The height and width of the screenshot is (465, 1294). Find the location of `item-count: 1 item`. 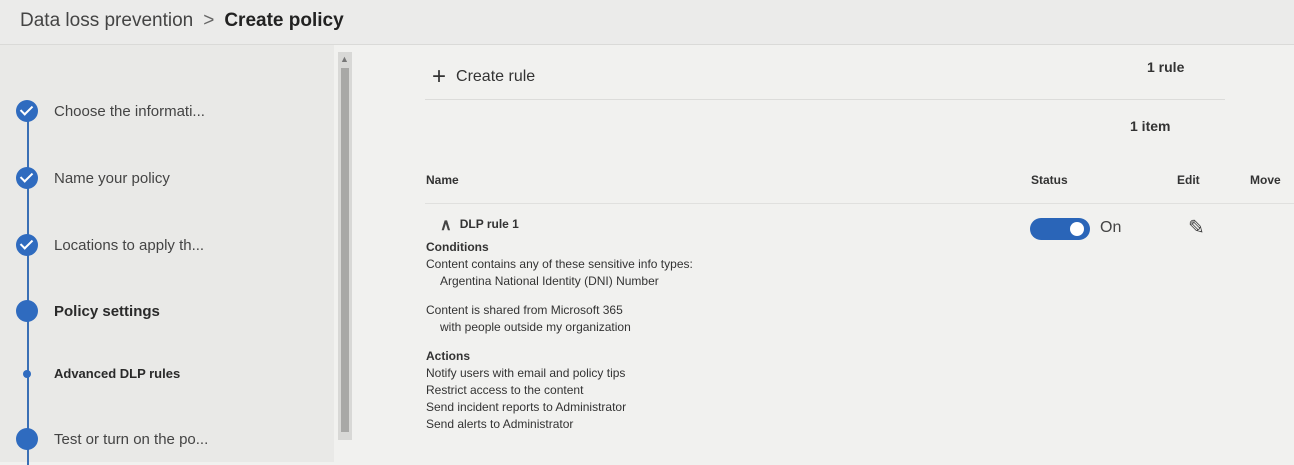

item-count: 1 item is located at coordinates (1150, 126).